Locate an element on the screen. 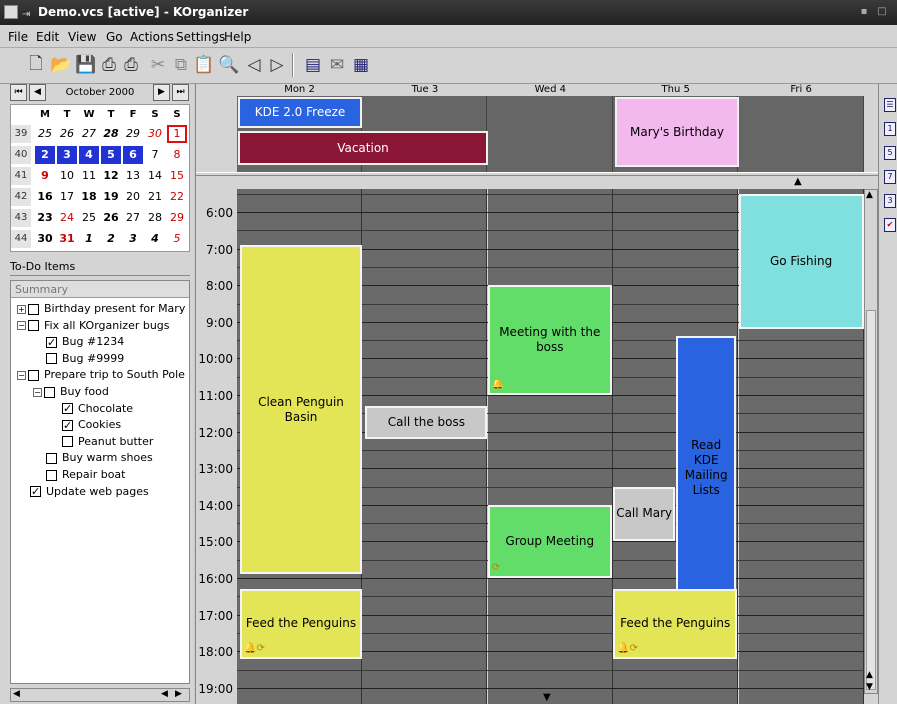 The width and height of the screenshot is (897, 704). week-number: 43 is located at coordinates (21, 218).